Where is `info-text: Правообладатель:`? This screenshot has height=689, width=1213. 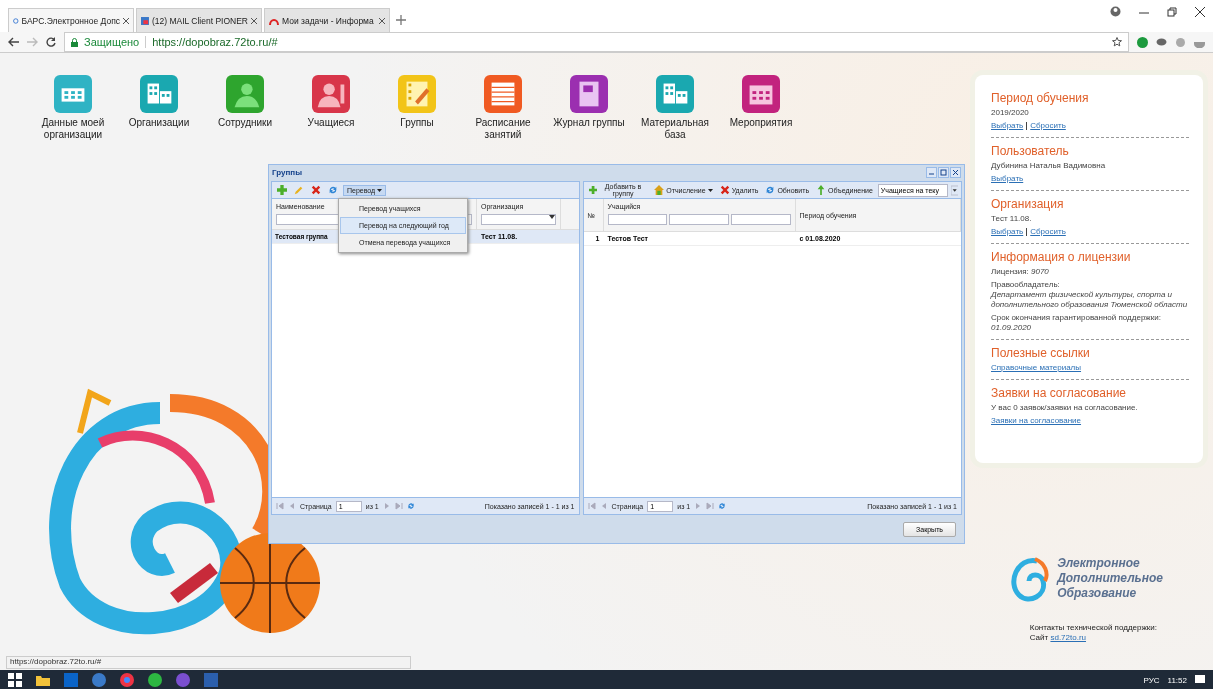
info-text: Правообладатель: is located at coordinates (1026, 285).